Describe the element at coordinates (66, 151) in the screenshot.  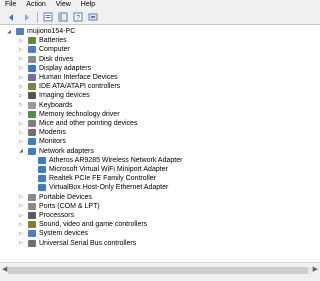
I see `tree-category-label: Network adapters` at that location.